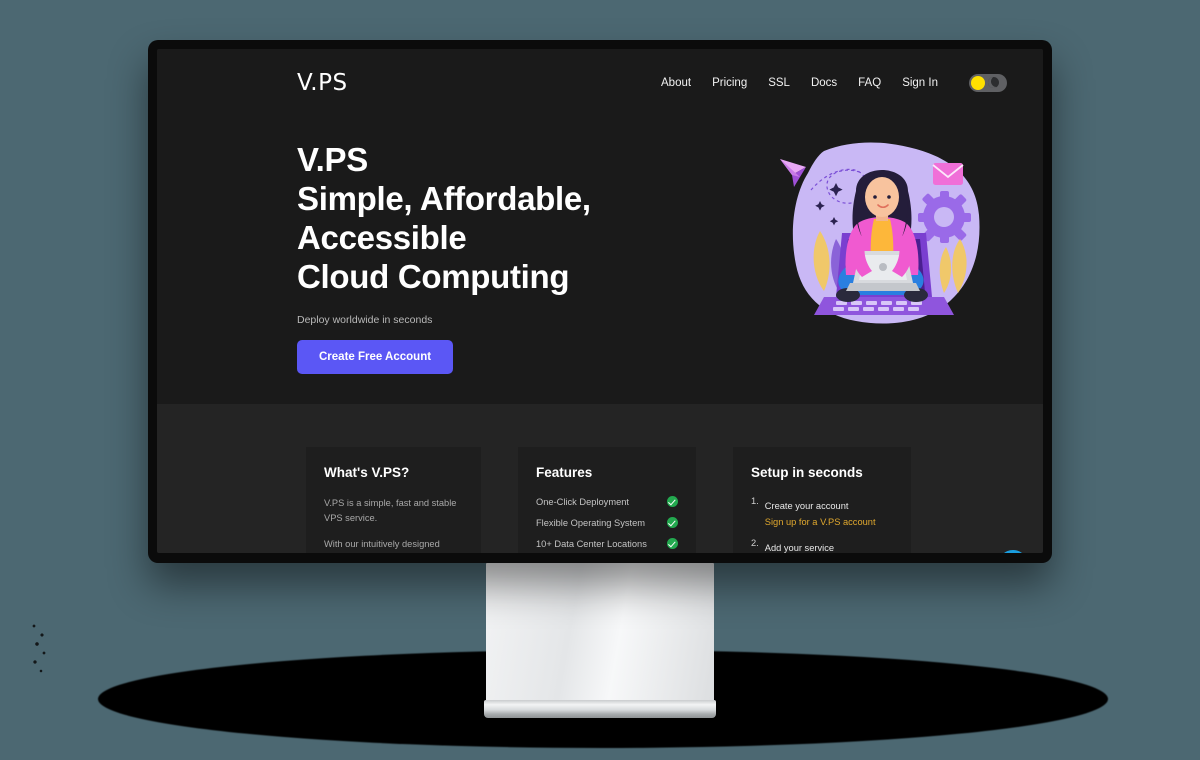  What do you see at coordinates (880, 233) in the screenshot?
I see `woman-on-laptop-illustration` at bounding box center [880, 233].